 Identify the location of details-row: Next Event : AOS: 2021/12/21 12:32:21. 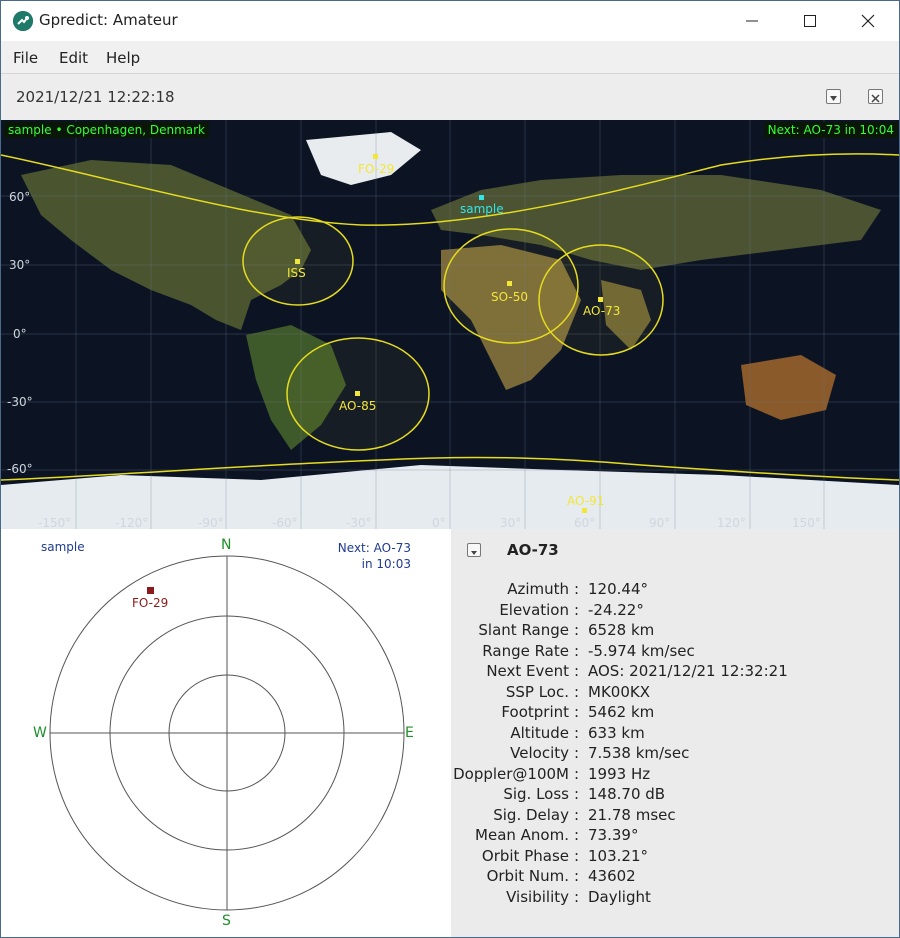
(675, 672).